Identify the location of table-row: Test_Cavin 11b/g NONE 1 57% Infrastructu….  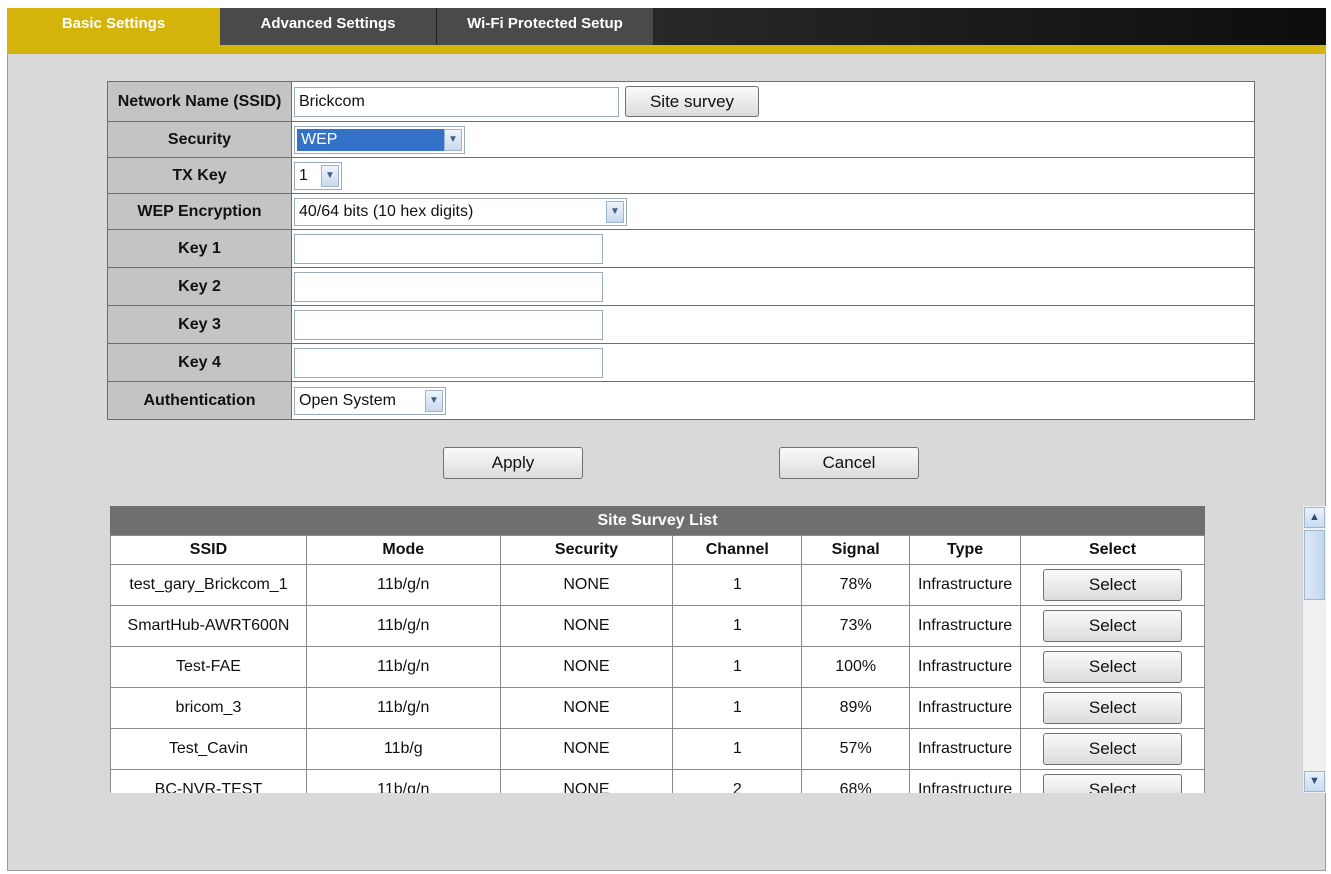
(657, 749).